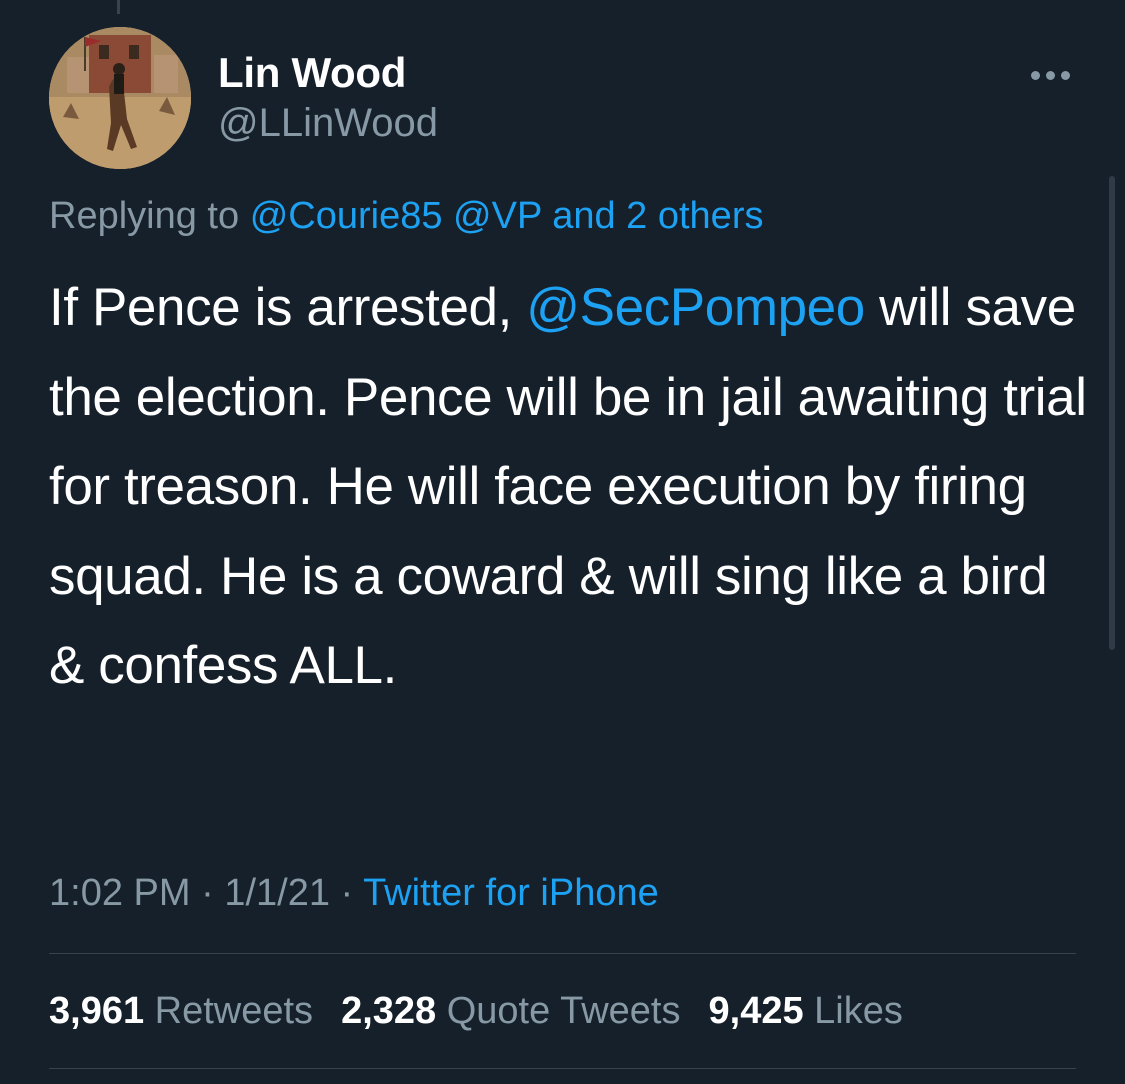 This screenshot has height=1084, width=1125. Describe the element at coordinates (389, 1011) in the screenshot. I see `quote-tweets-count: 2,328` at that location.